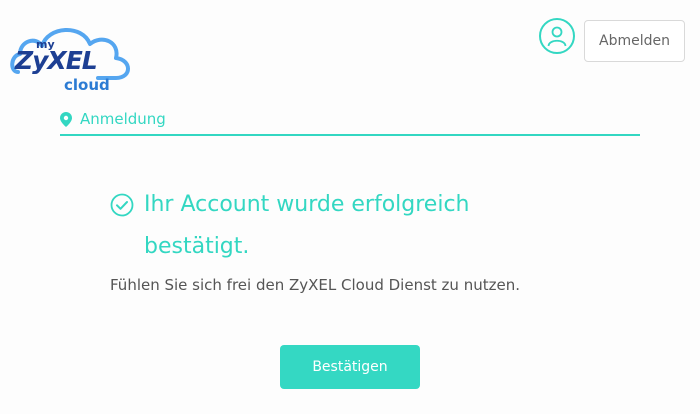  I want to click on zyxel-cloud-logo: my ZyXEL cloud, so click(73, 55).